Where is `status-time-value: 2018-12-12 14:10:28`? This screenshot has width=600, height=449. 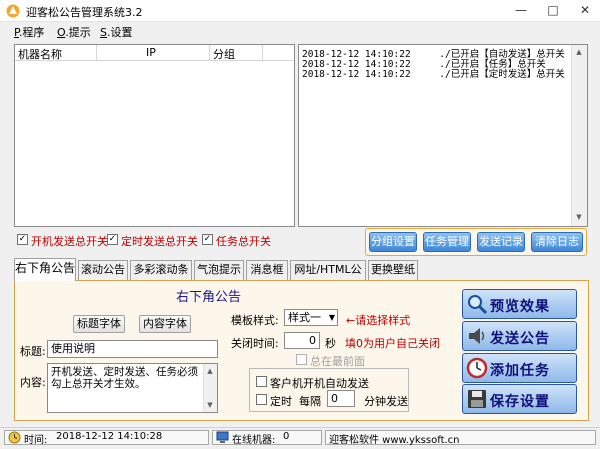
status-time-value: 2018-12-12 14:10:28 is located at coordinates (109, 436).